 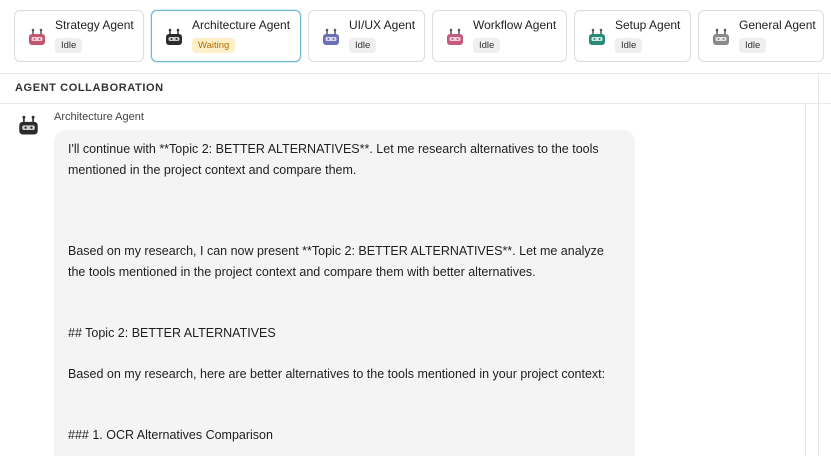 What do you see at coordinates (214, 45) in the screenshot?
I see `status-badge: Waiting` at bounding box center [214, 45].